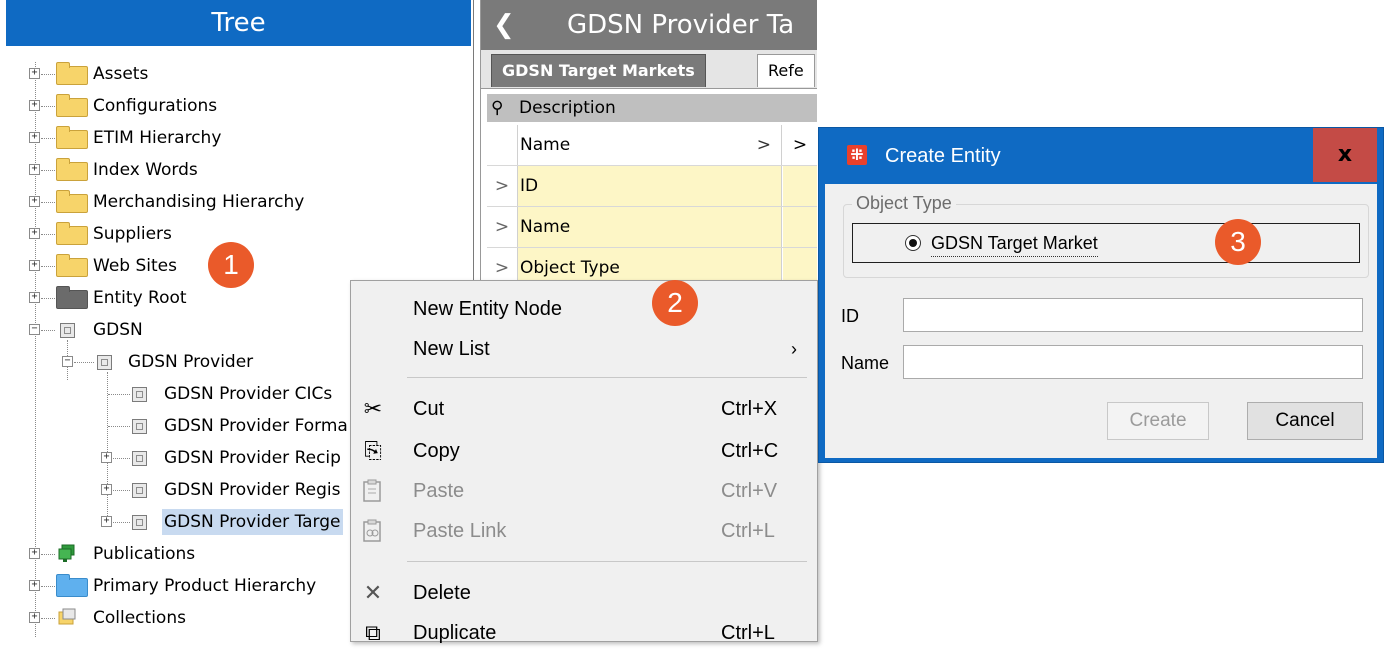 The width and height of the screenshot is (1393, 653). I want to click on menu-item-label: Paste, so click(439, 491).